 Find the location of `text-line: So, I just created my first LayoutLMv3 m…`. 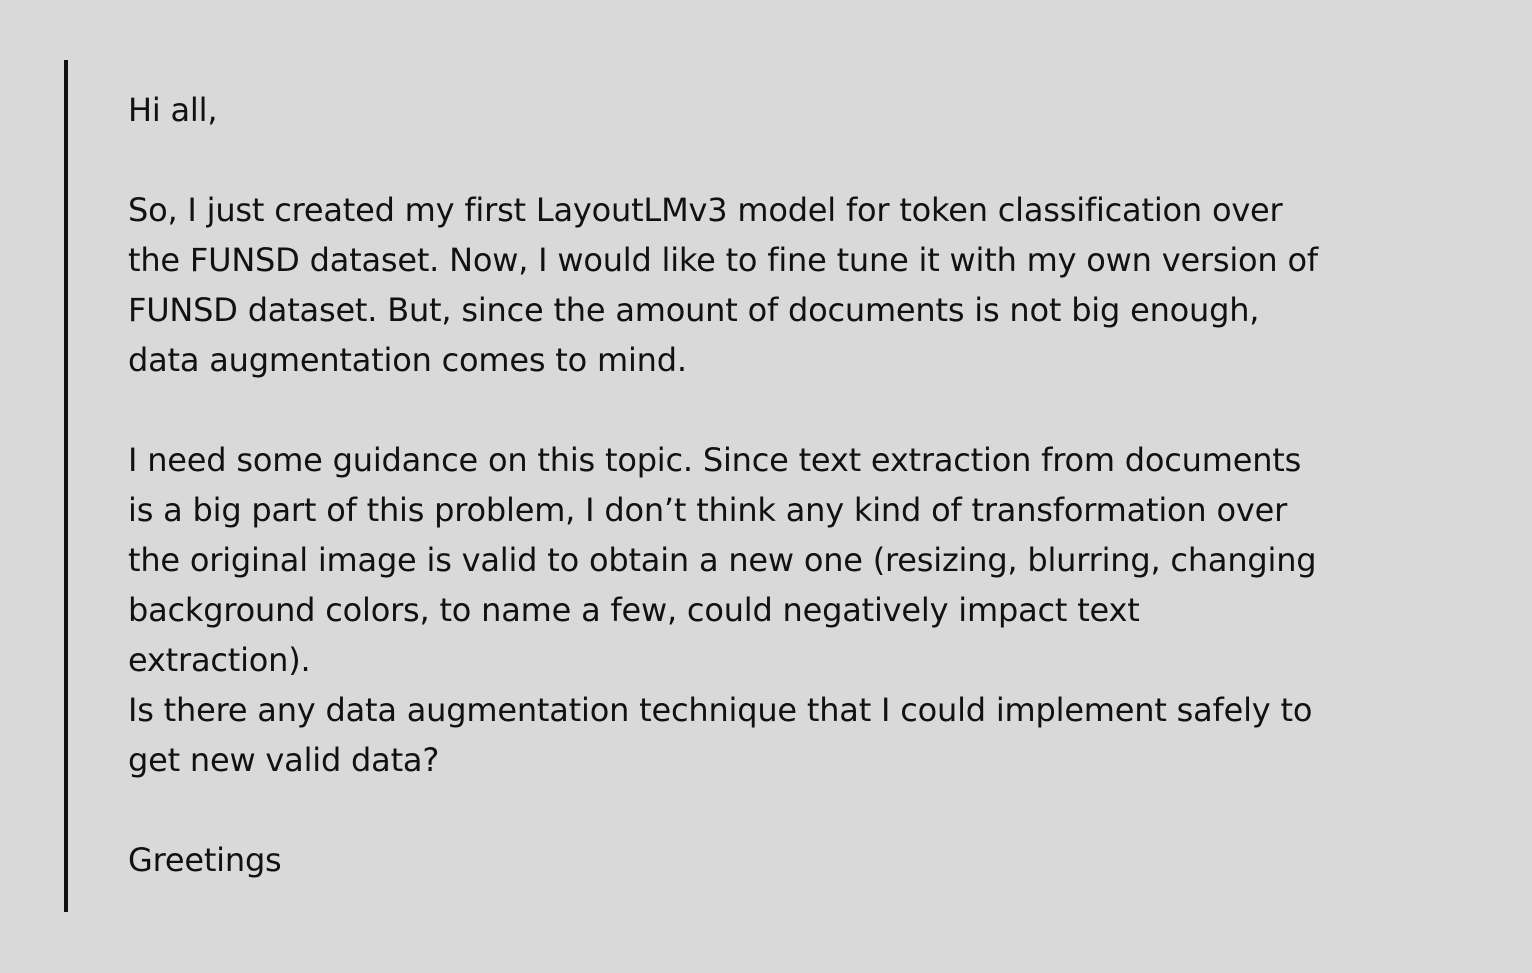

text-line: So, I just created my first LayoutLMv3 m… is located at coordinates (705, 210).